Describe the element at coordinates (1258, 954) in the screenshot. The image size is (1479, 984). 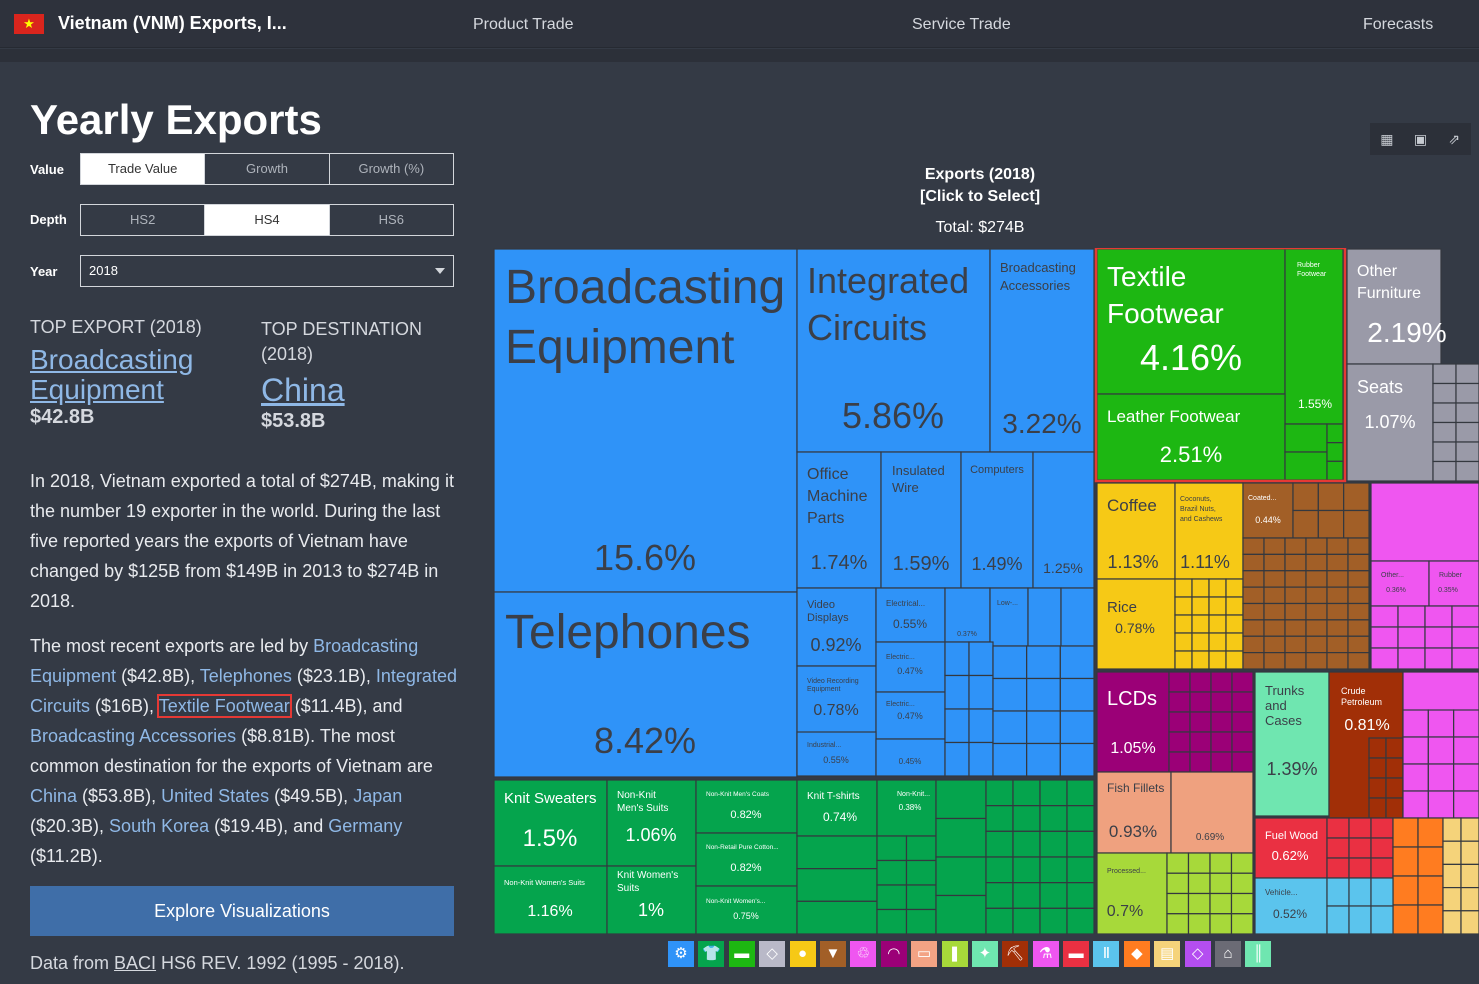
I see `textiles-raw-icon: ║` at that location.